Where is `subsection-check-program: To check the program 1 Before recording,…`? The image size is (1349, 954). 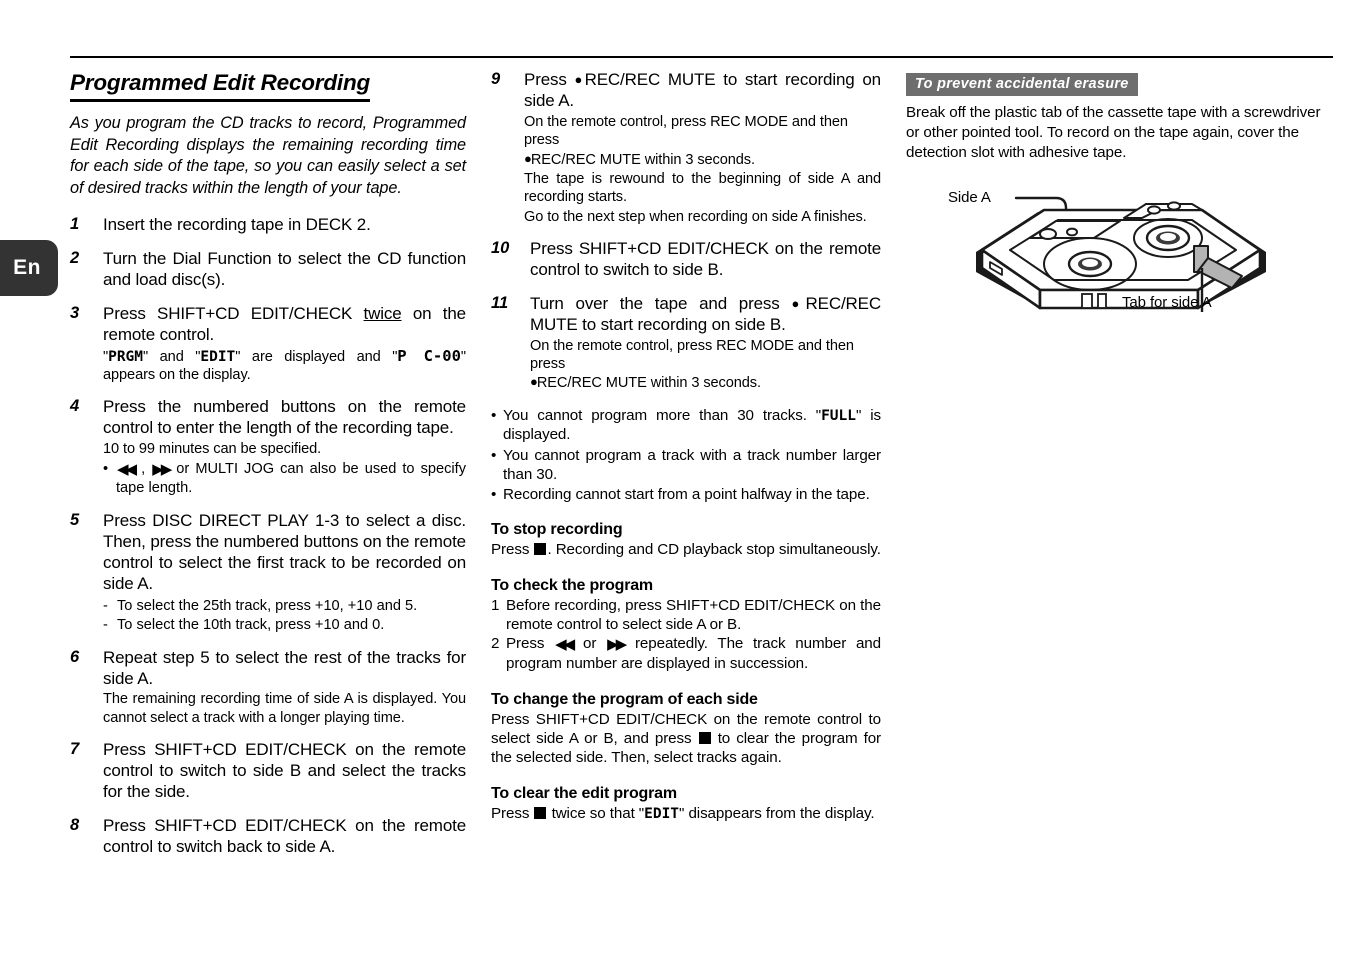
subsection-check-program: To check the program 1 Before recording,… is located at coordinates (686, 625).